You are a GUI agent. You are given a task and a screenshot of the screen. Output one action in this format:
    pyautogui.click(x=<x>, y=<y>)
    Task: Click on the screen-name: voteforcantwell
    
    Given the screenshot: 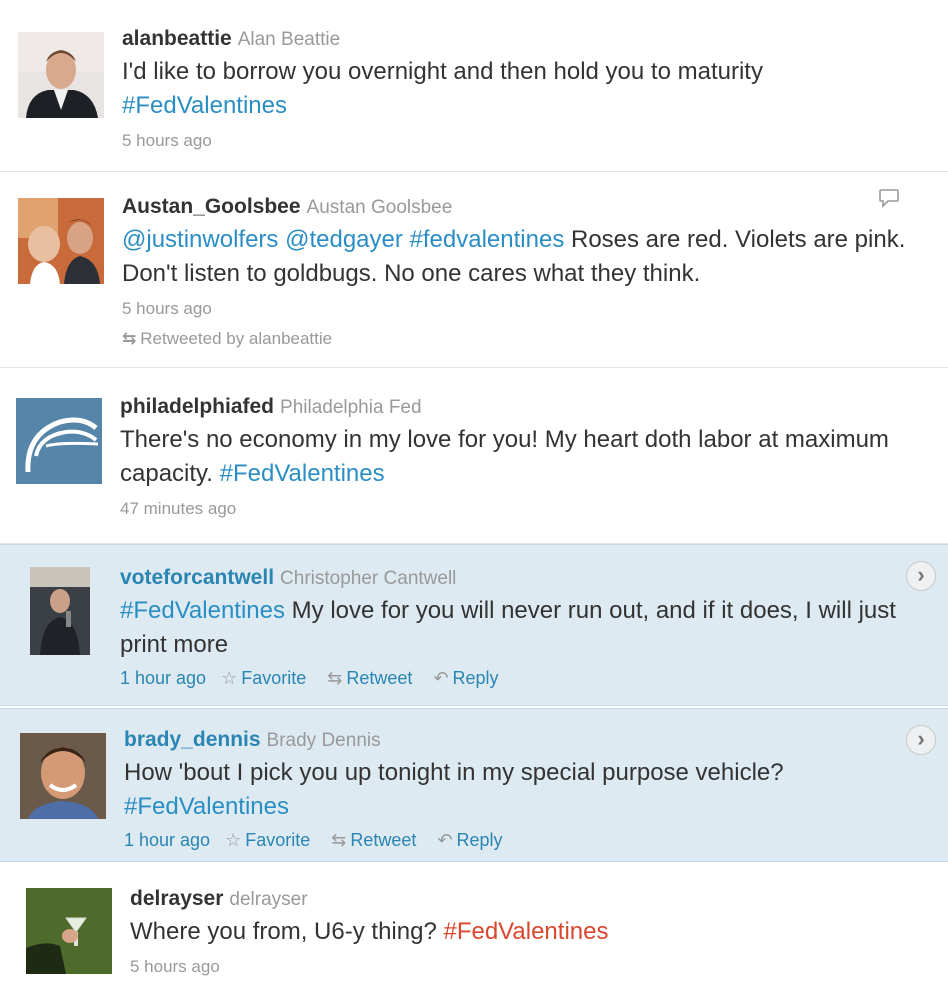 What is the action you would take?
    pyautogui.click(x=197, y=577)
    